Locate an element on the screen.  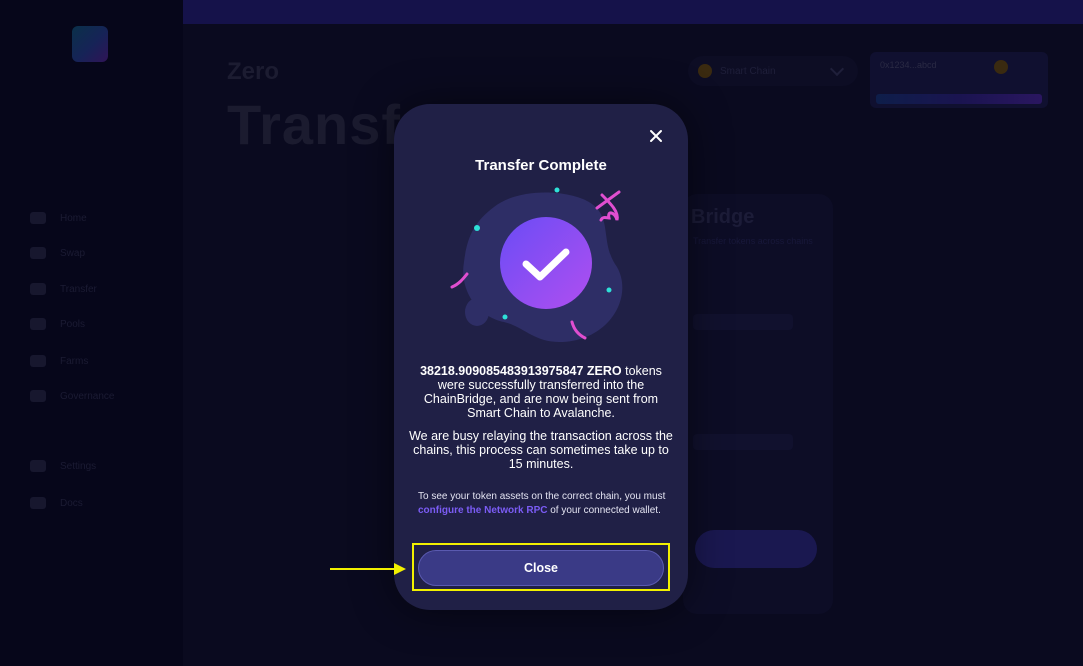
sidebar-item-governance: Governance is located at coordinates (72, 396).